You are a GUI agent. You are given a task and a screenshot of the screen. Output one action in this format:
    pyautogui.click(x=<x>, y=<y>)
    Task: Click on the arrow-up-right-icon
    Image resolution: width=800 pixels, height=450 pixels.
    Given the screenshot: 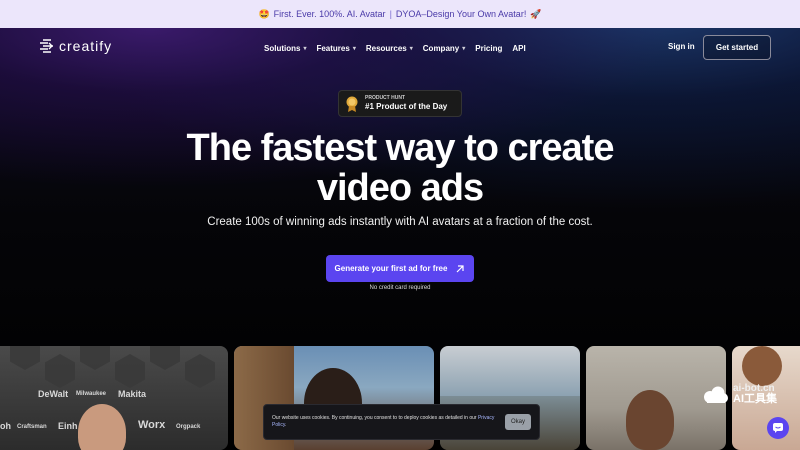 What is the action you would take?
    pyautogui.click(x=461, y=268)
    